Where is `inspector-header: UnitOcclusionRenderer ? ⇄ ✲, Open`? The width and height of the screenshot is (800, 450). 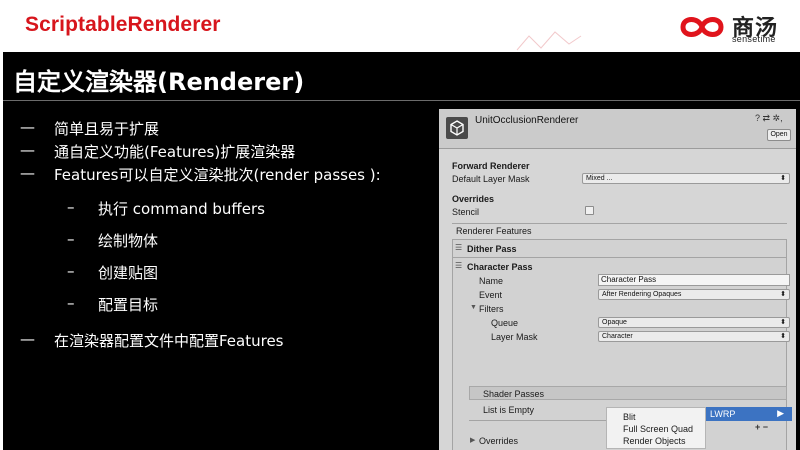
inspector-header: UnitOcclusionRenderer ? ⇄ ✲, Open is located at coordinates (617, 129).